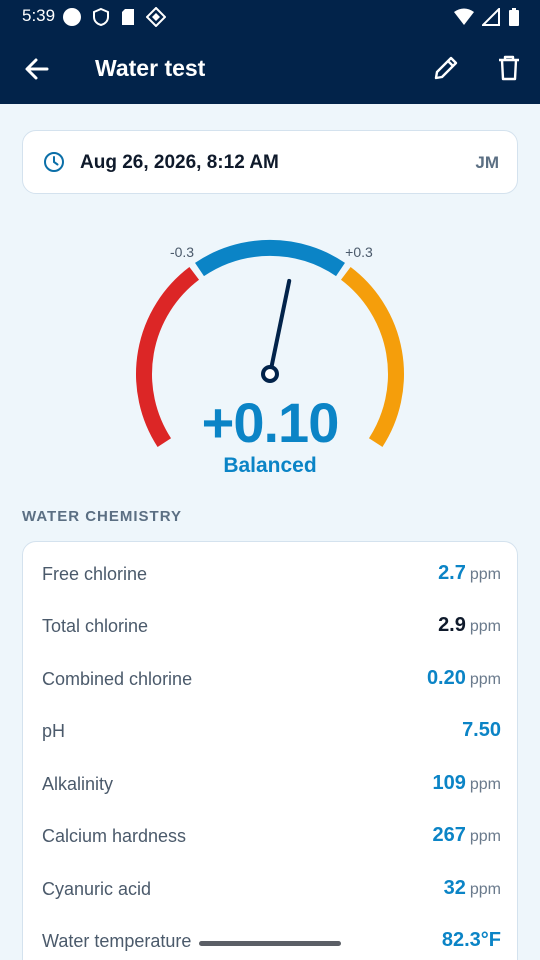  I want to click on signal-icon, so click(491, 17).